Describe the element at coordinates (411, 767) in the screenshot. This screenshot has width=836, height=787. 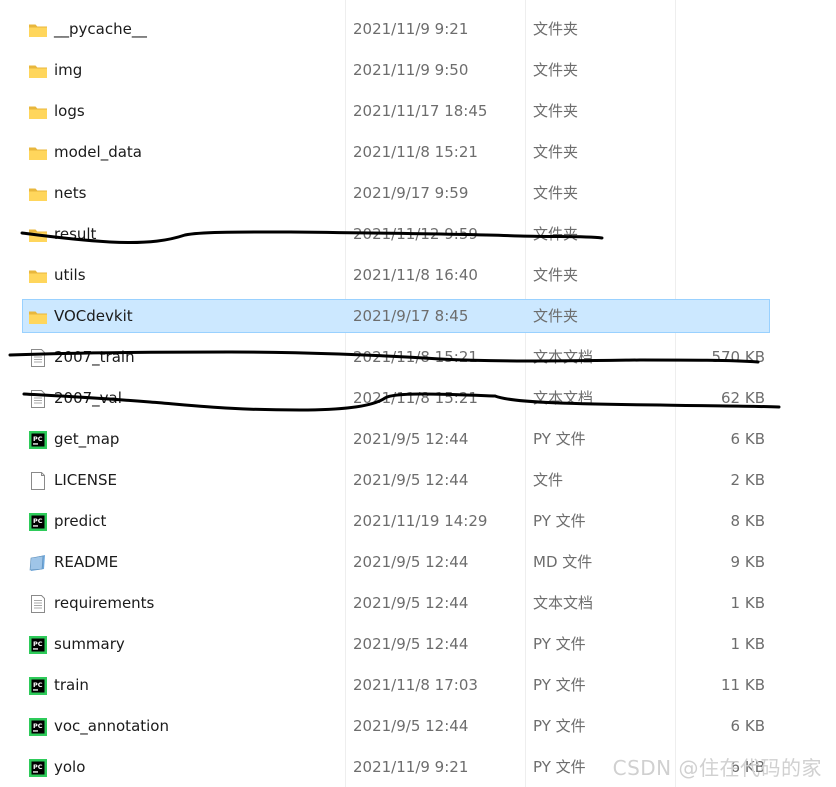
I see `file-modified-date: 2021/11/9 9:21` at that location.